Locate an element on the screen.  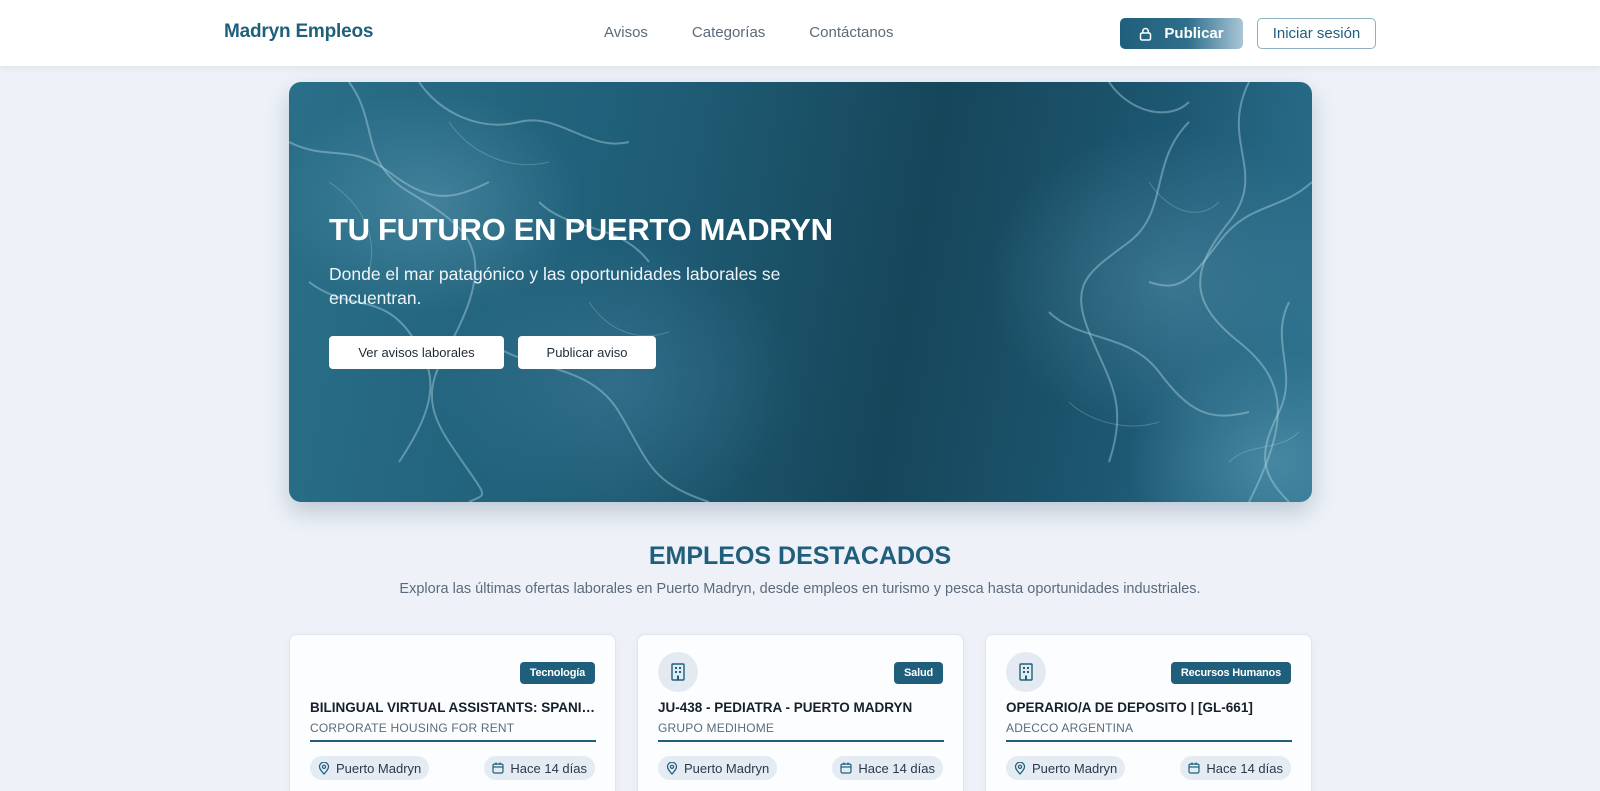
category-badge: Tecnología is located at coordinates (557, 673).